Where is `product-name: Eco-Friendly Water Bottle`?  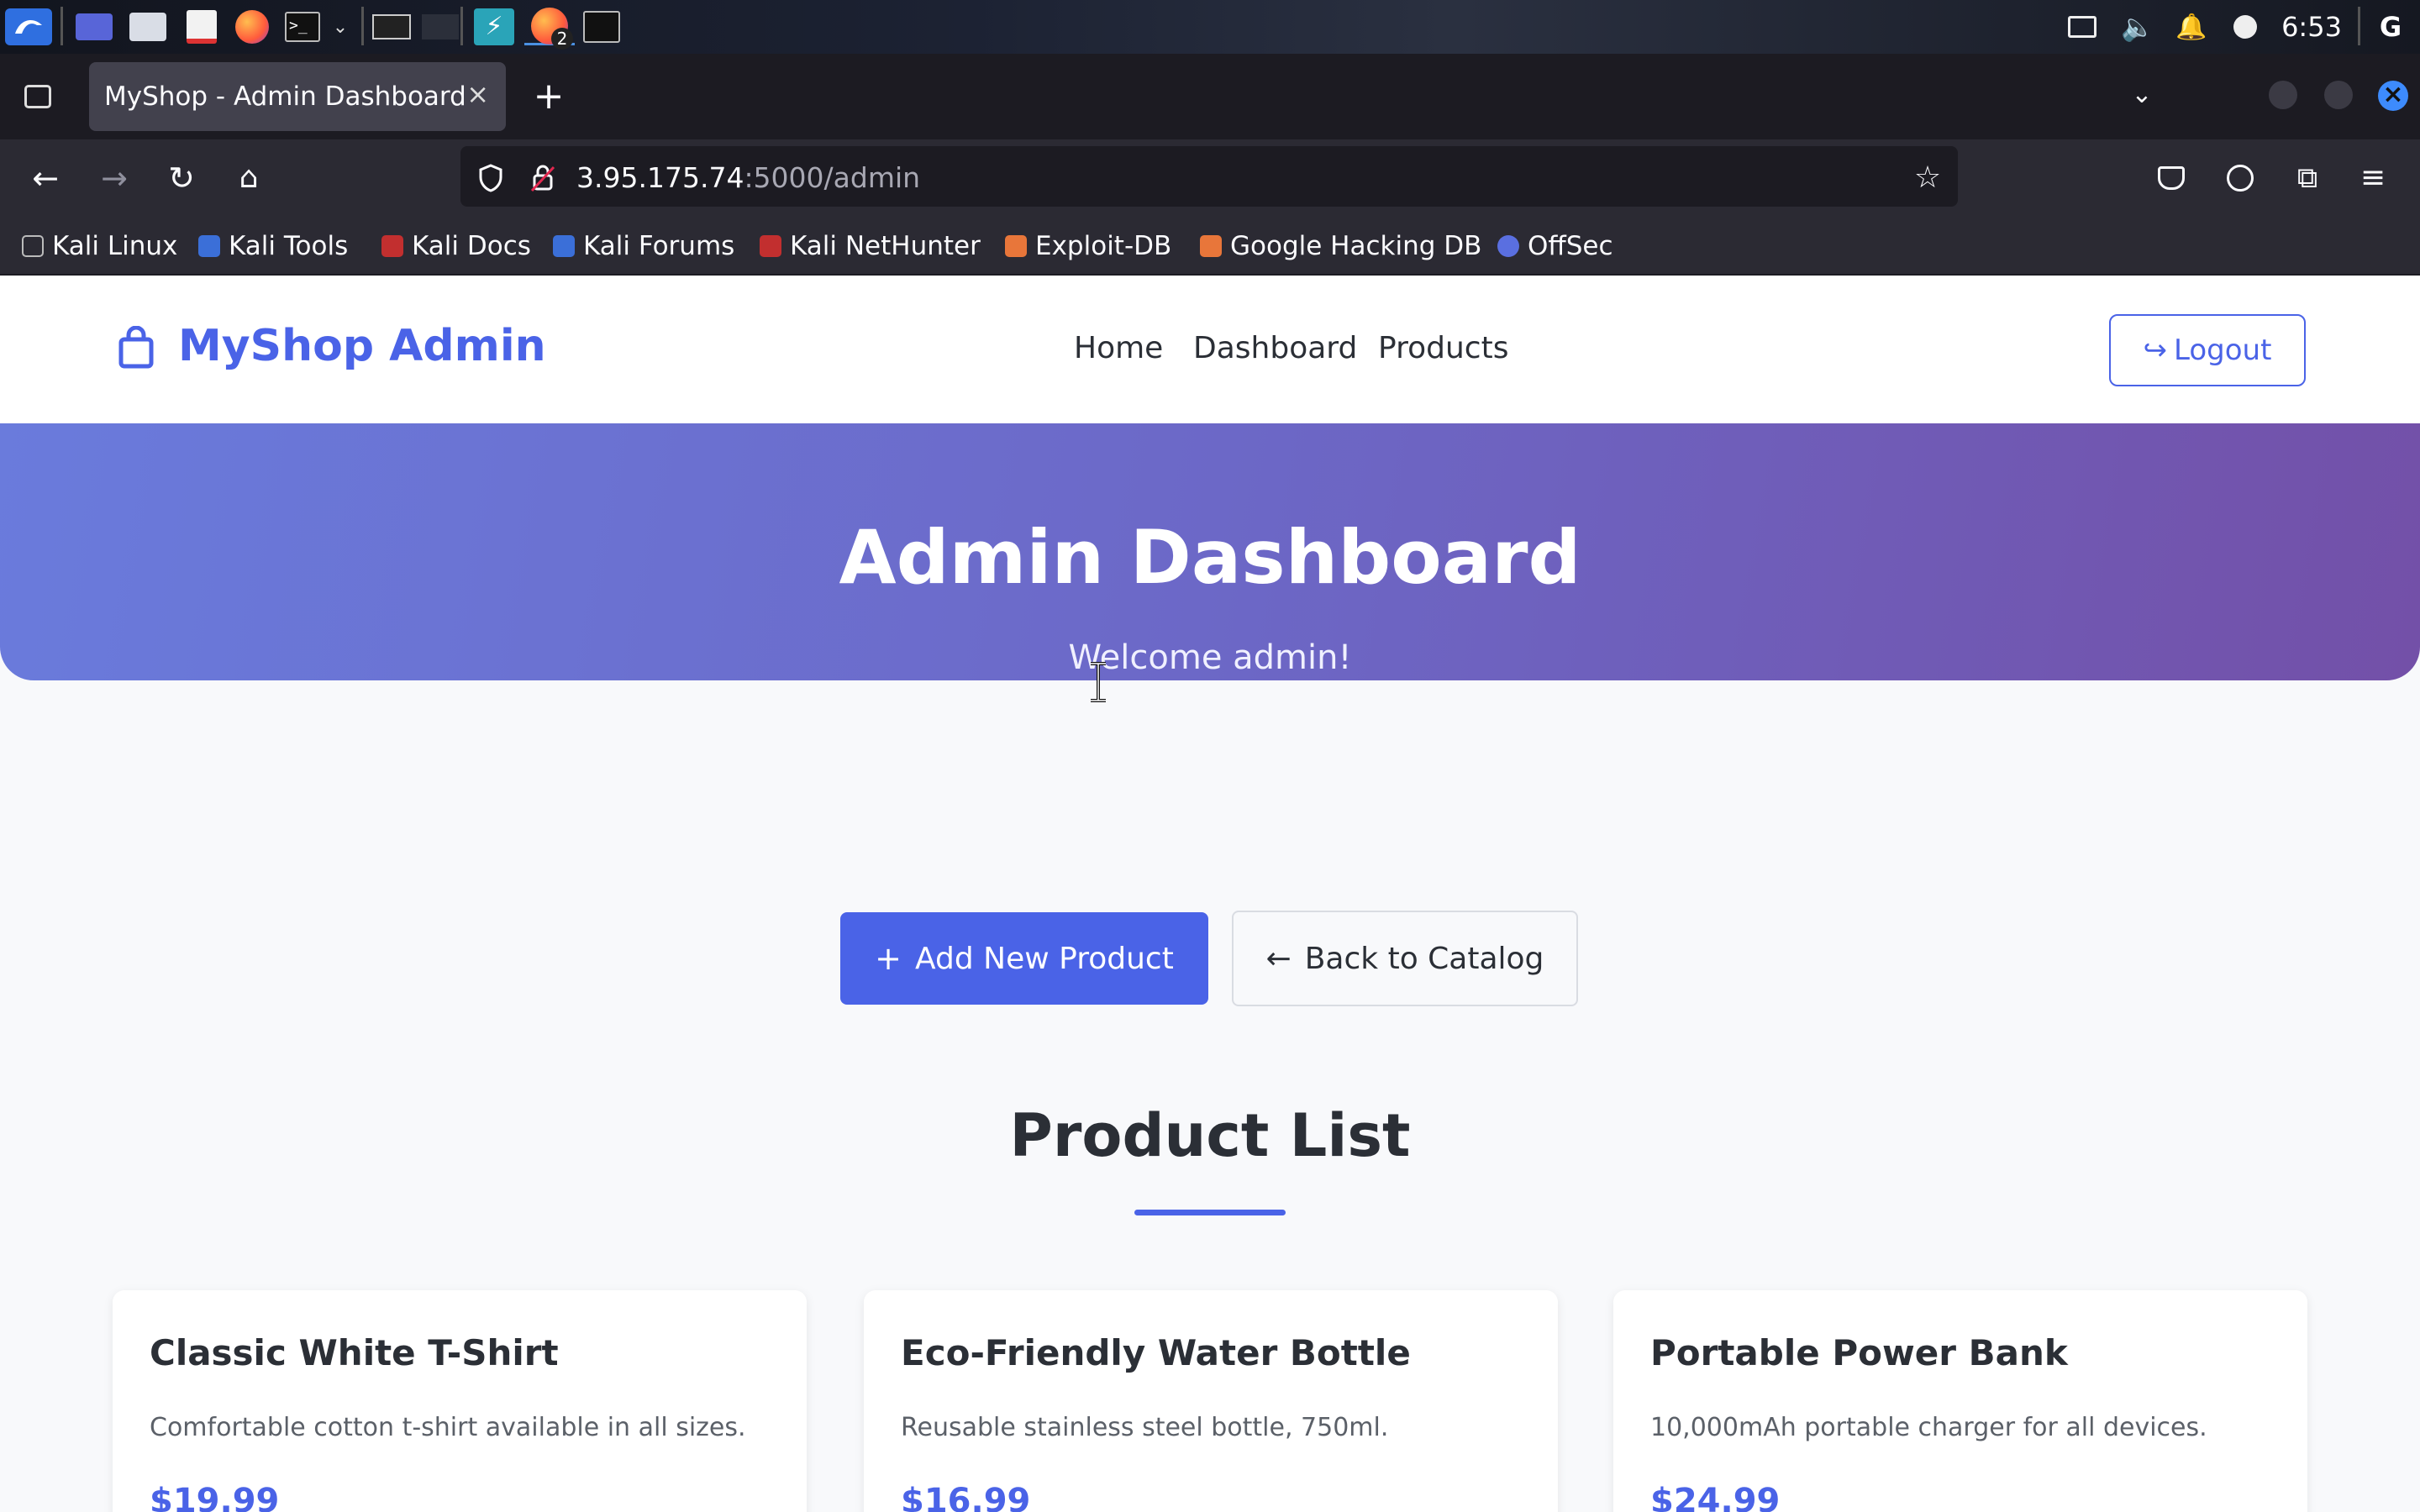 product-name: Eco-Friendly Water Bottle is located at coordinates (1156, 1352).